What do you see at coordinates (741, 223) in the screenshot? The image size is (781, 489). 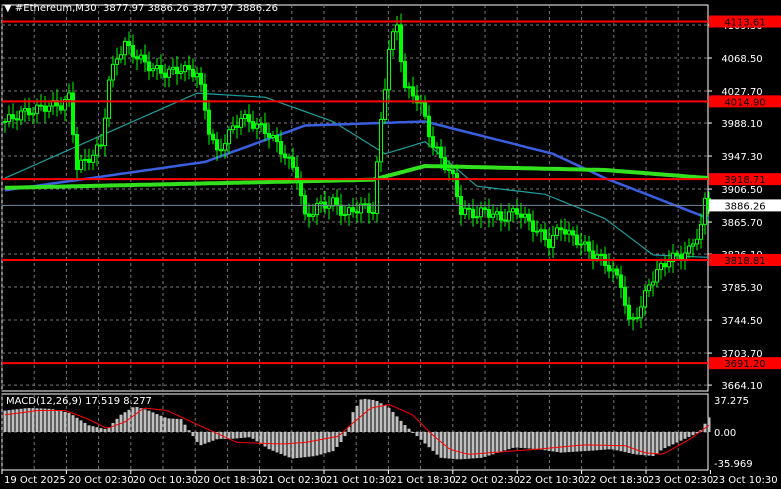 I see `price-label: 3865.70` at bounding box center [741, 223].